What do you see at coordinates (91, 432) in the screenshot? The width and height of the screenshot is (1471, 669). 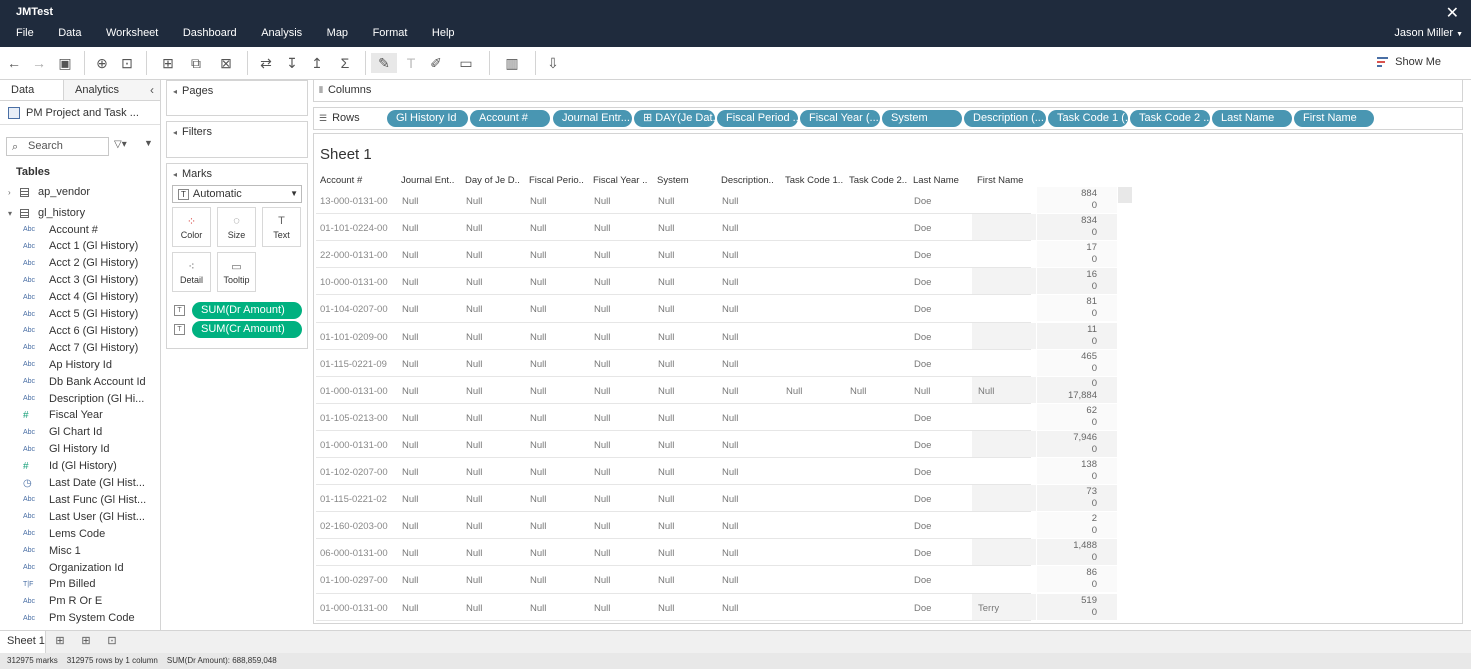 I see `field-item: Abc Gl Chart Id` at bounding box center [91, 432].